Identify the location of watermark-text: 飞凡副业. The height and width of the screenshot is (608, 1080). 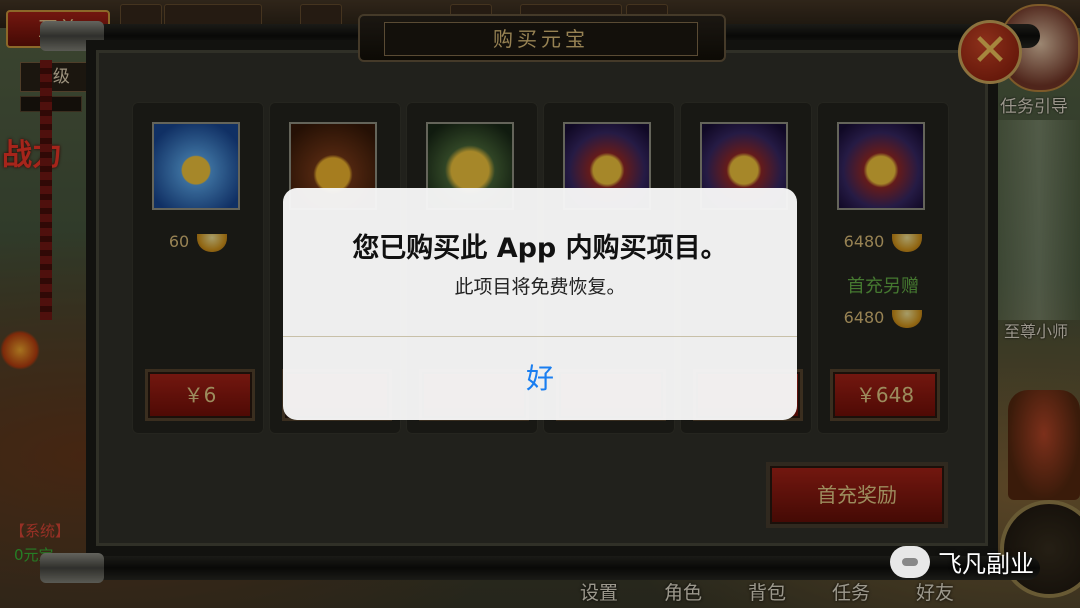
(986, 564).